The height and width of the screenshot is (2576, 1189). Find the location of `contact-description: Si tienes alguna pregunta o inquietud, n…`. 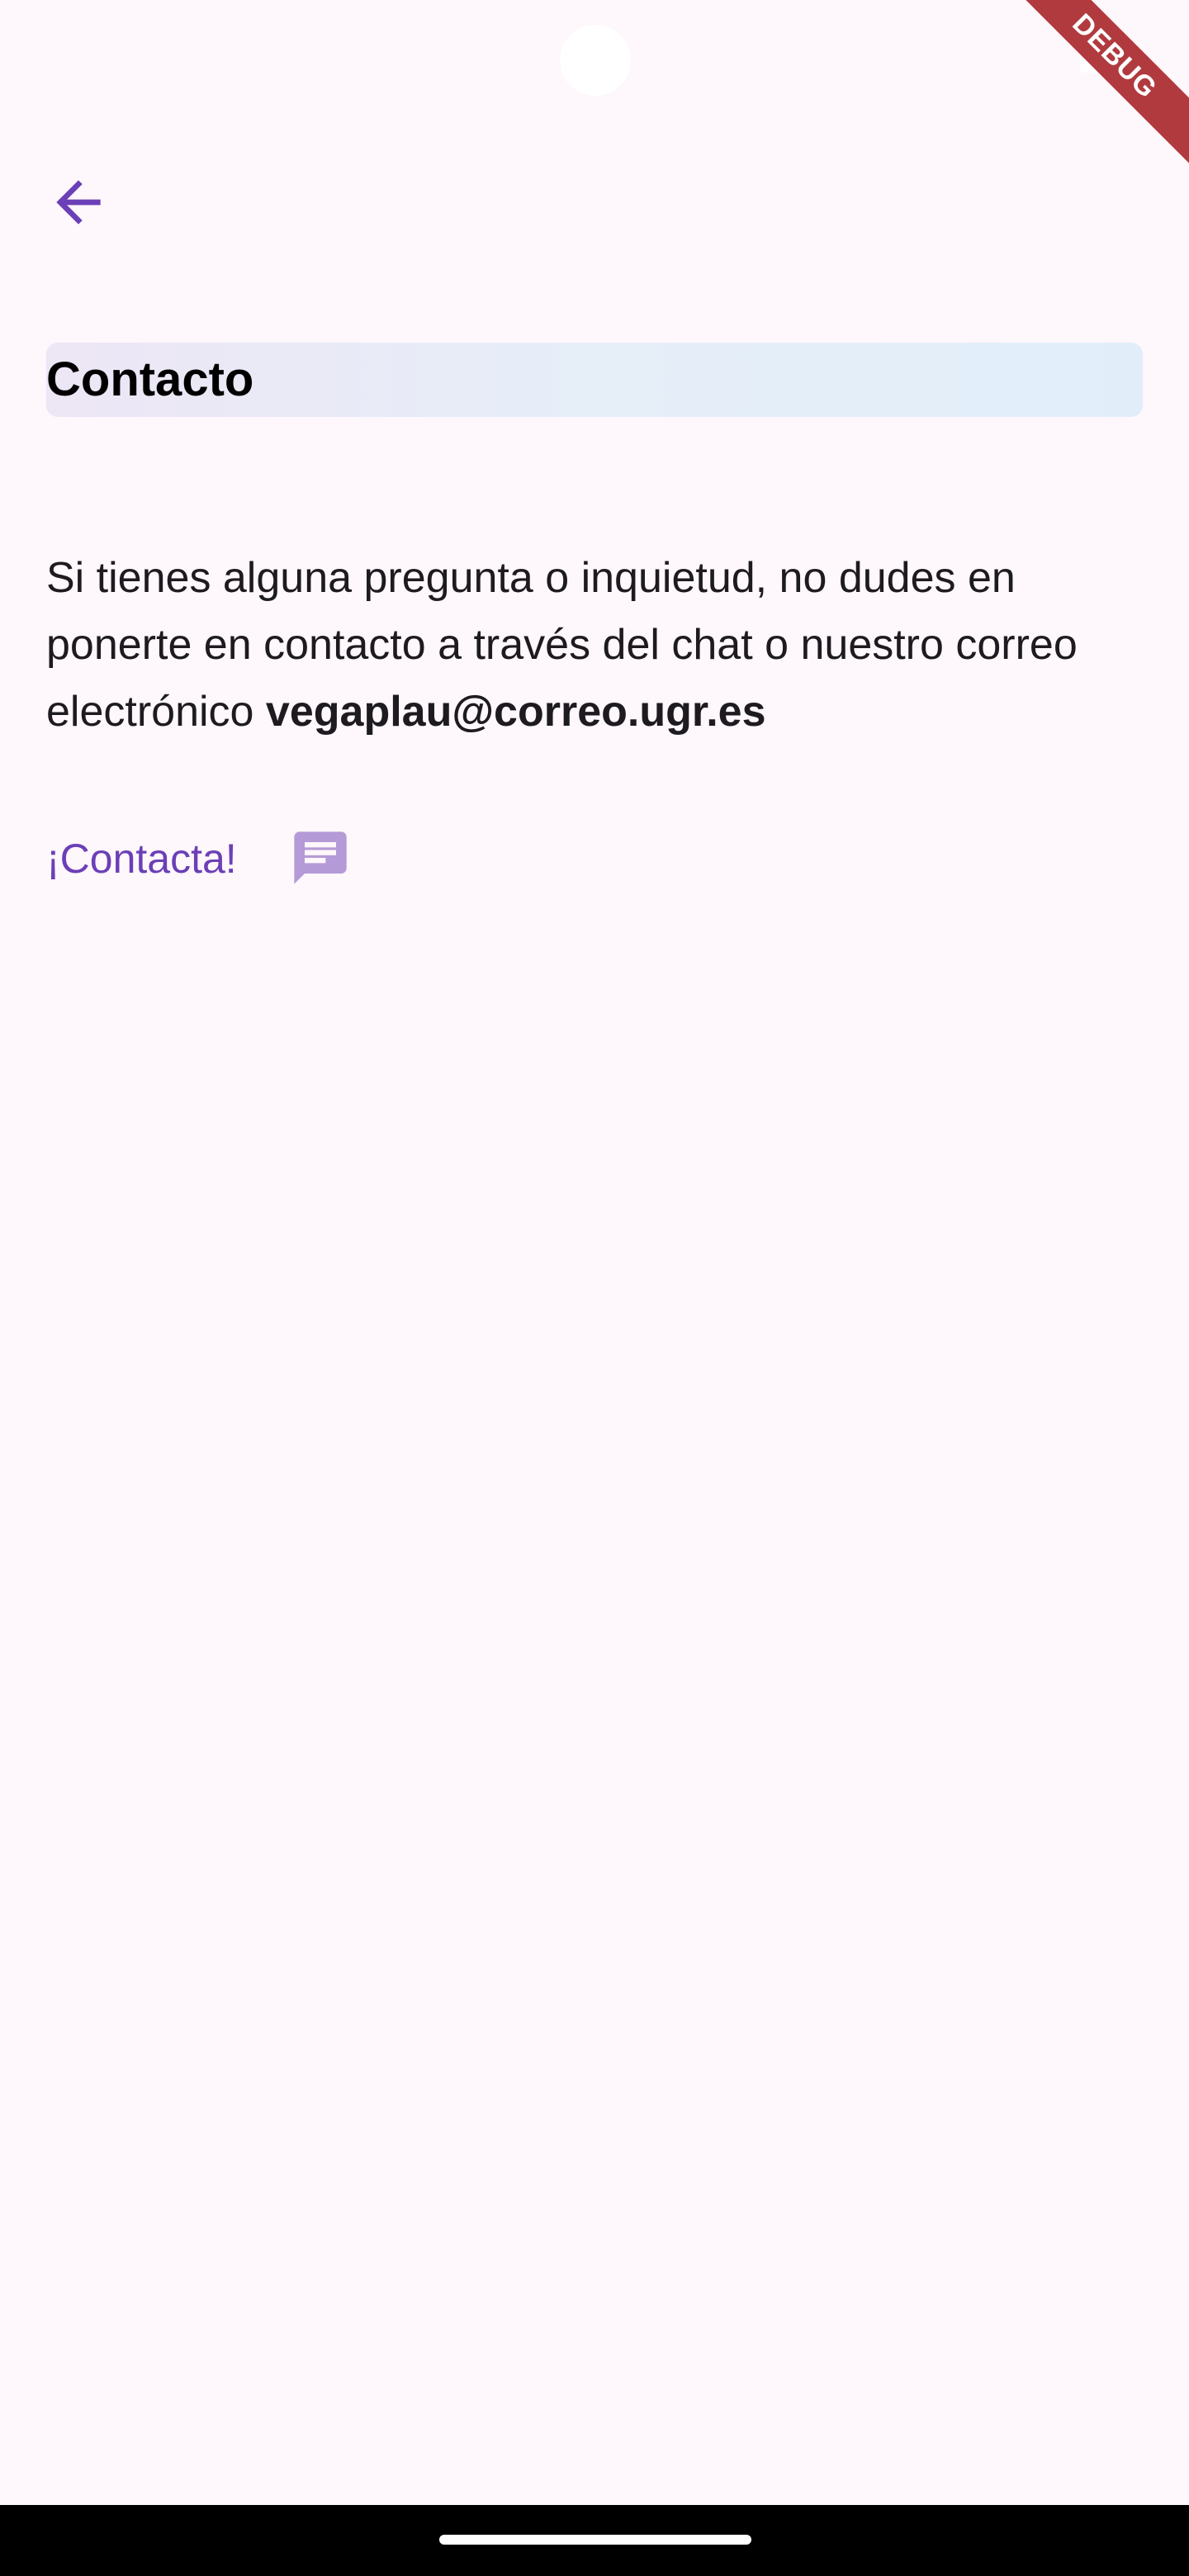

contact-description: Si tienes alguna pregunta o inquietud, n… is located at coordinates (599, 645).